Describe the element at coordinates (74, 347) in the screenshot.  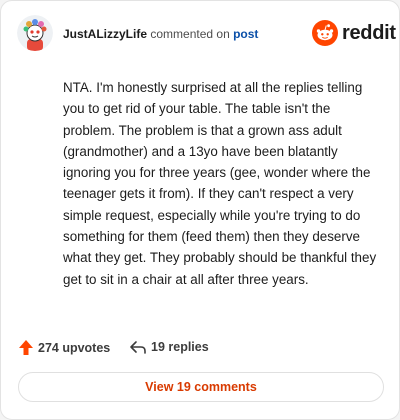
I see `upvote-count-label: 274 upvotes` at that location.